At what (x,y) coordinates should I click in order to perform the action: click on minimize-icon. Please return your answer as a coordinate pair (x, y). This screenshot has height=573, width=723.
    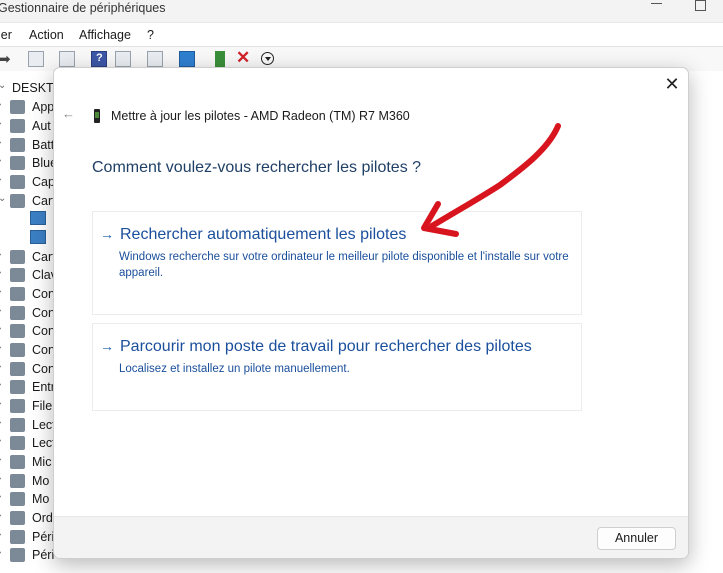
    Looking at the image, I should click on (656, 3).